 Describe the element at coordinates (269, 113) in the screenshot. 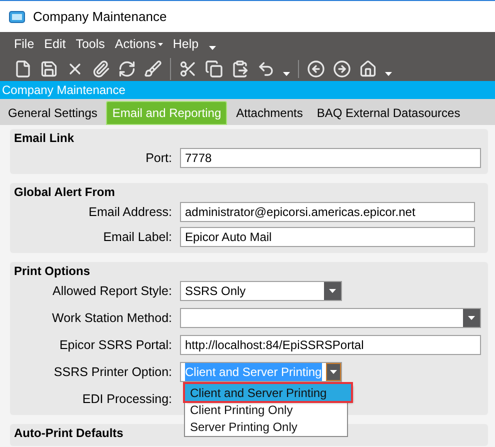

I see `tab: Attachments` at that location.